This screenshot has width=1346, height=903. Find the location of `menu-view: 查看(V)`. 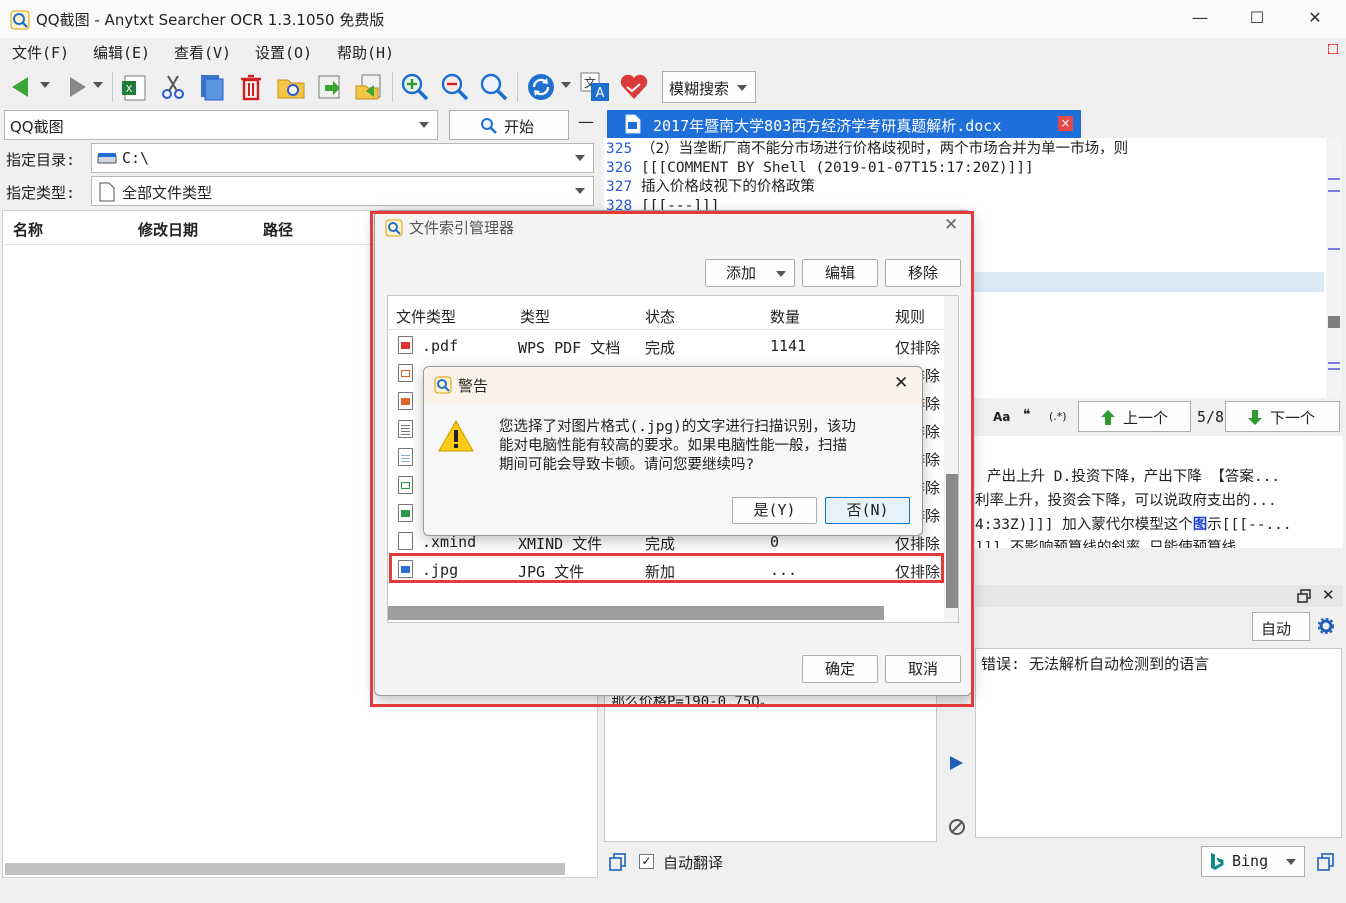

menu-view: 查看(V) is located at coordinates (202, 52).